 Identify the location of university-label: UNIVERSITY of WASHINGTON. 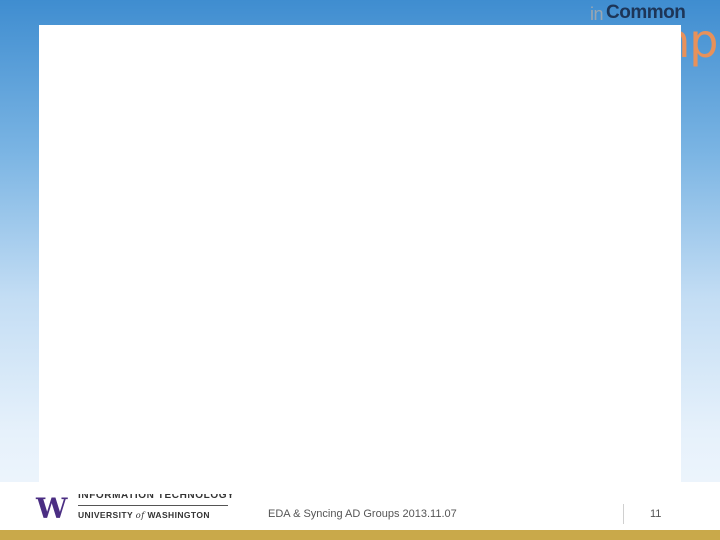
(144, 515).